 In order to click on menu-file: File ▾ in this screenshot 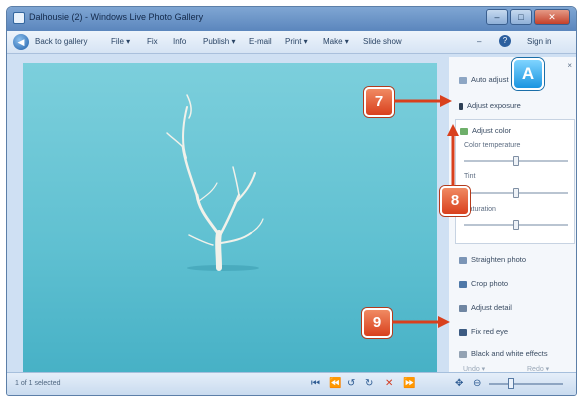, I will do `click(120, 41)`.